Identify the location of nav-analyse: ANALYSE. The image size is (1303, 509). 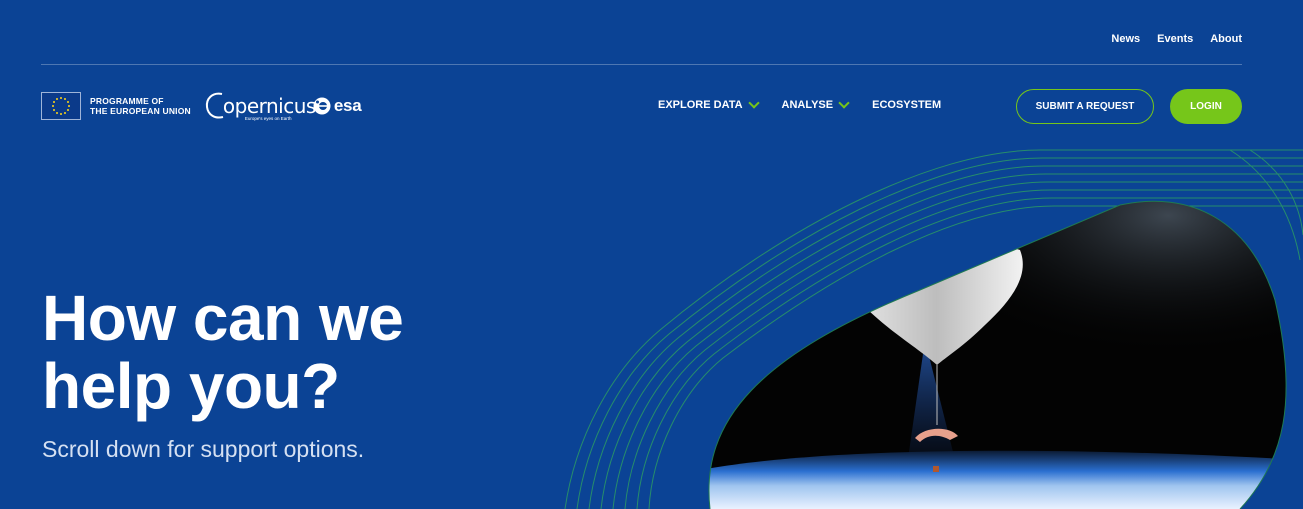
(815, 104).